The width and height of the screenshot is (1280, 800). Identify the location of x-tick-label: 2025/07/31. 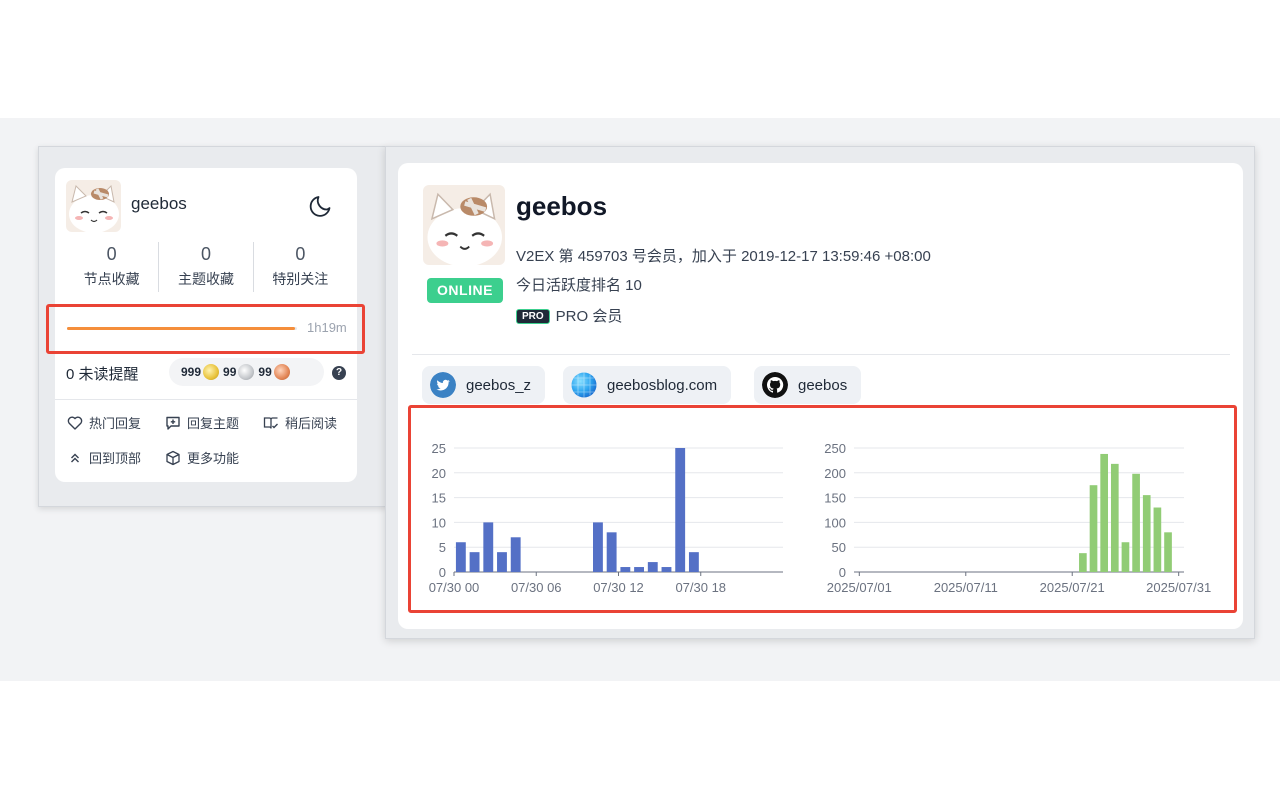
(1178, 587).